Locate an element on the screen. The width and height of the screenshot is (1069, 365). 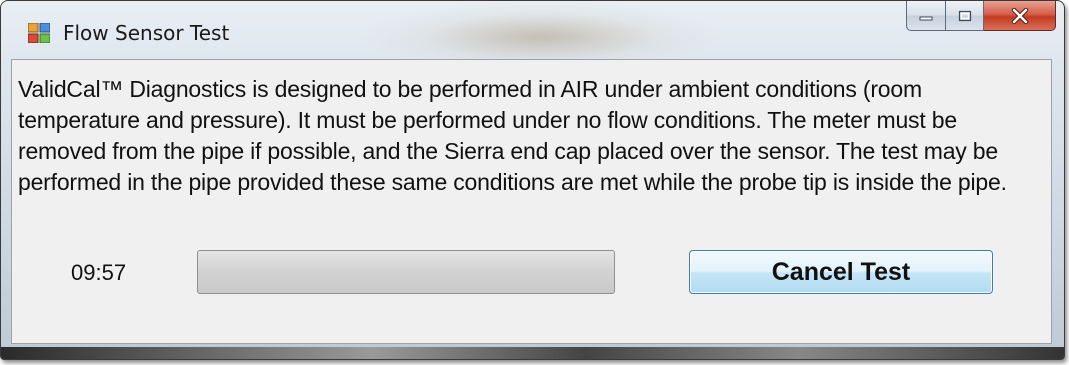
caption-buttons is located at coordinates (981, 16).